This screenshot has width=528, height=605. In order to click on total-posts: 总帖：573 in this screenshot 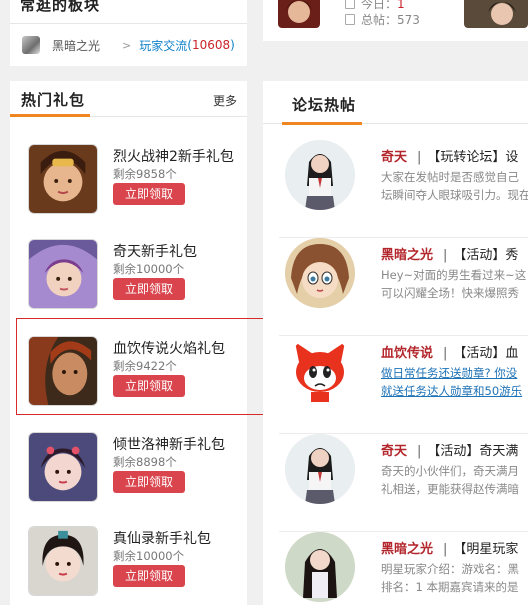, I will do `click(382, 19)`.